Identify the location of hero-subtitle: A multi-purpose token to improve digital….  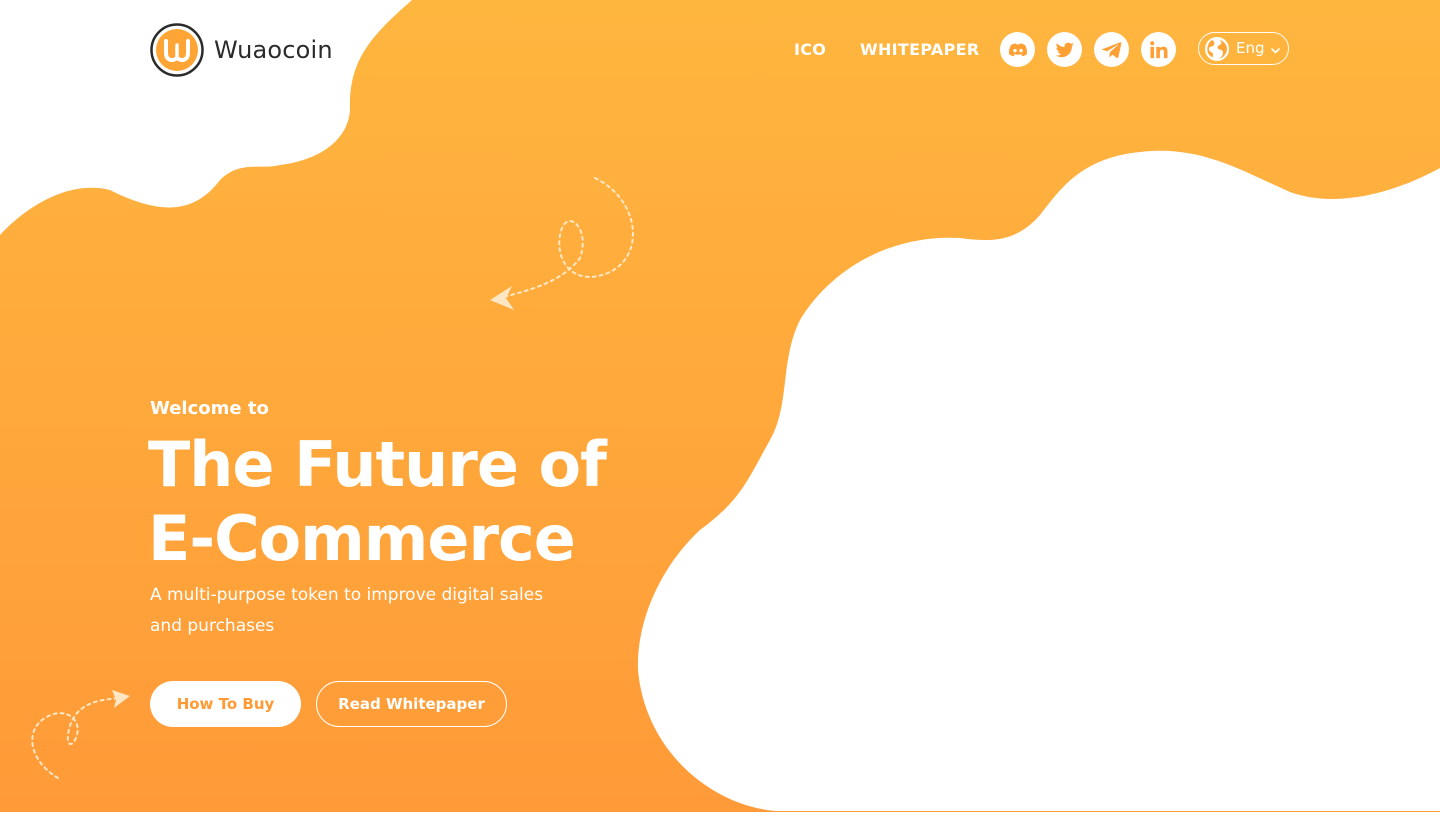
(347, 610).